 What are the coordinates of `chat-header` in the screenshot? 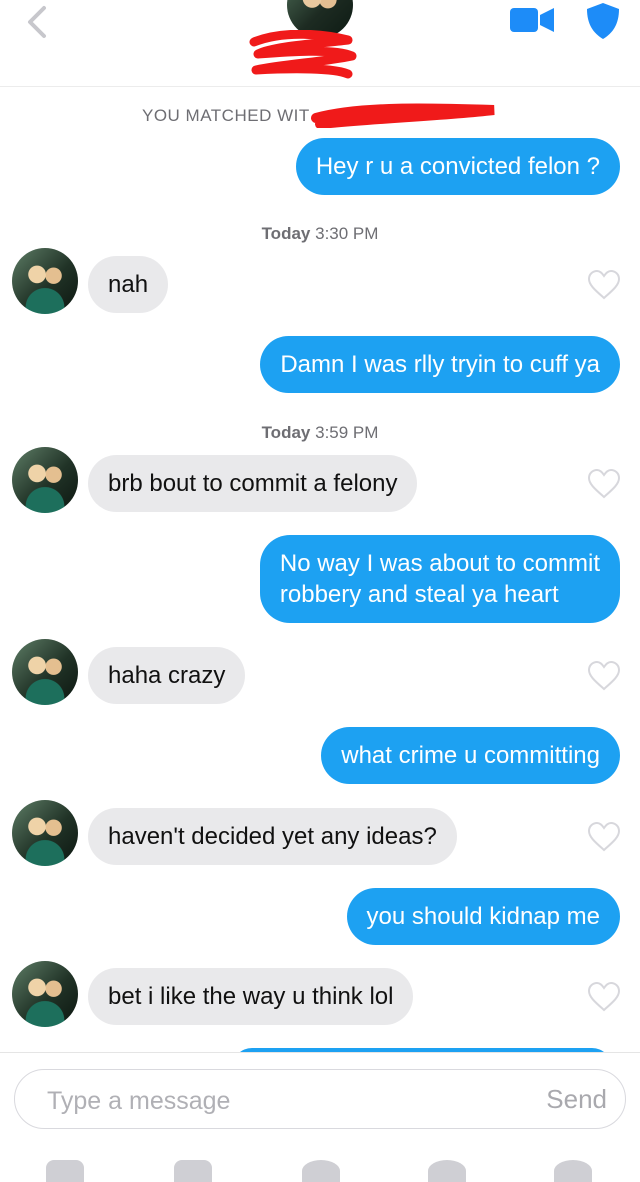 It's located at (320, 43).